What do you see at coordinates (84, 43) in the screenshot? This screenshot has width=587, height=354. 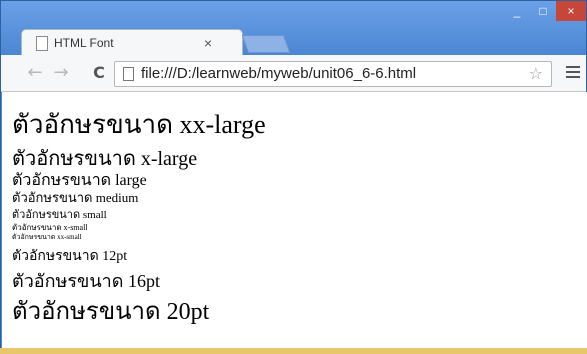 I see `tab-title: HTML Font` at bounding box center [84, 43].